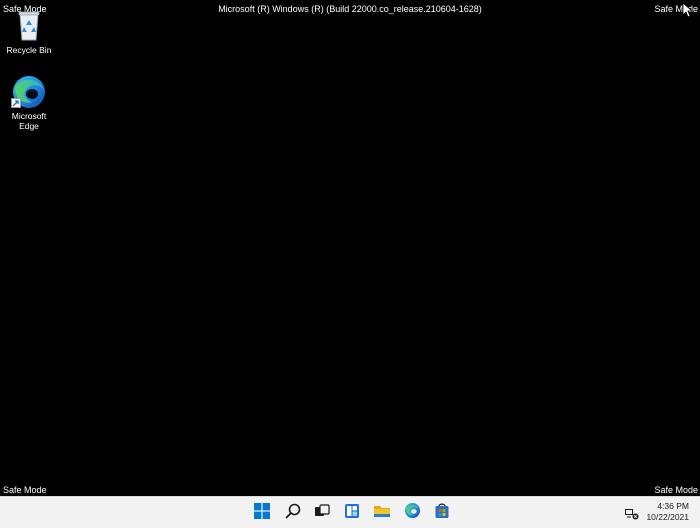  I want to click on recycle-bin-icon, so click(29, 26).